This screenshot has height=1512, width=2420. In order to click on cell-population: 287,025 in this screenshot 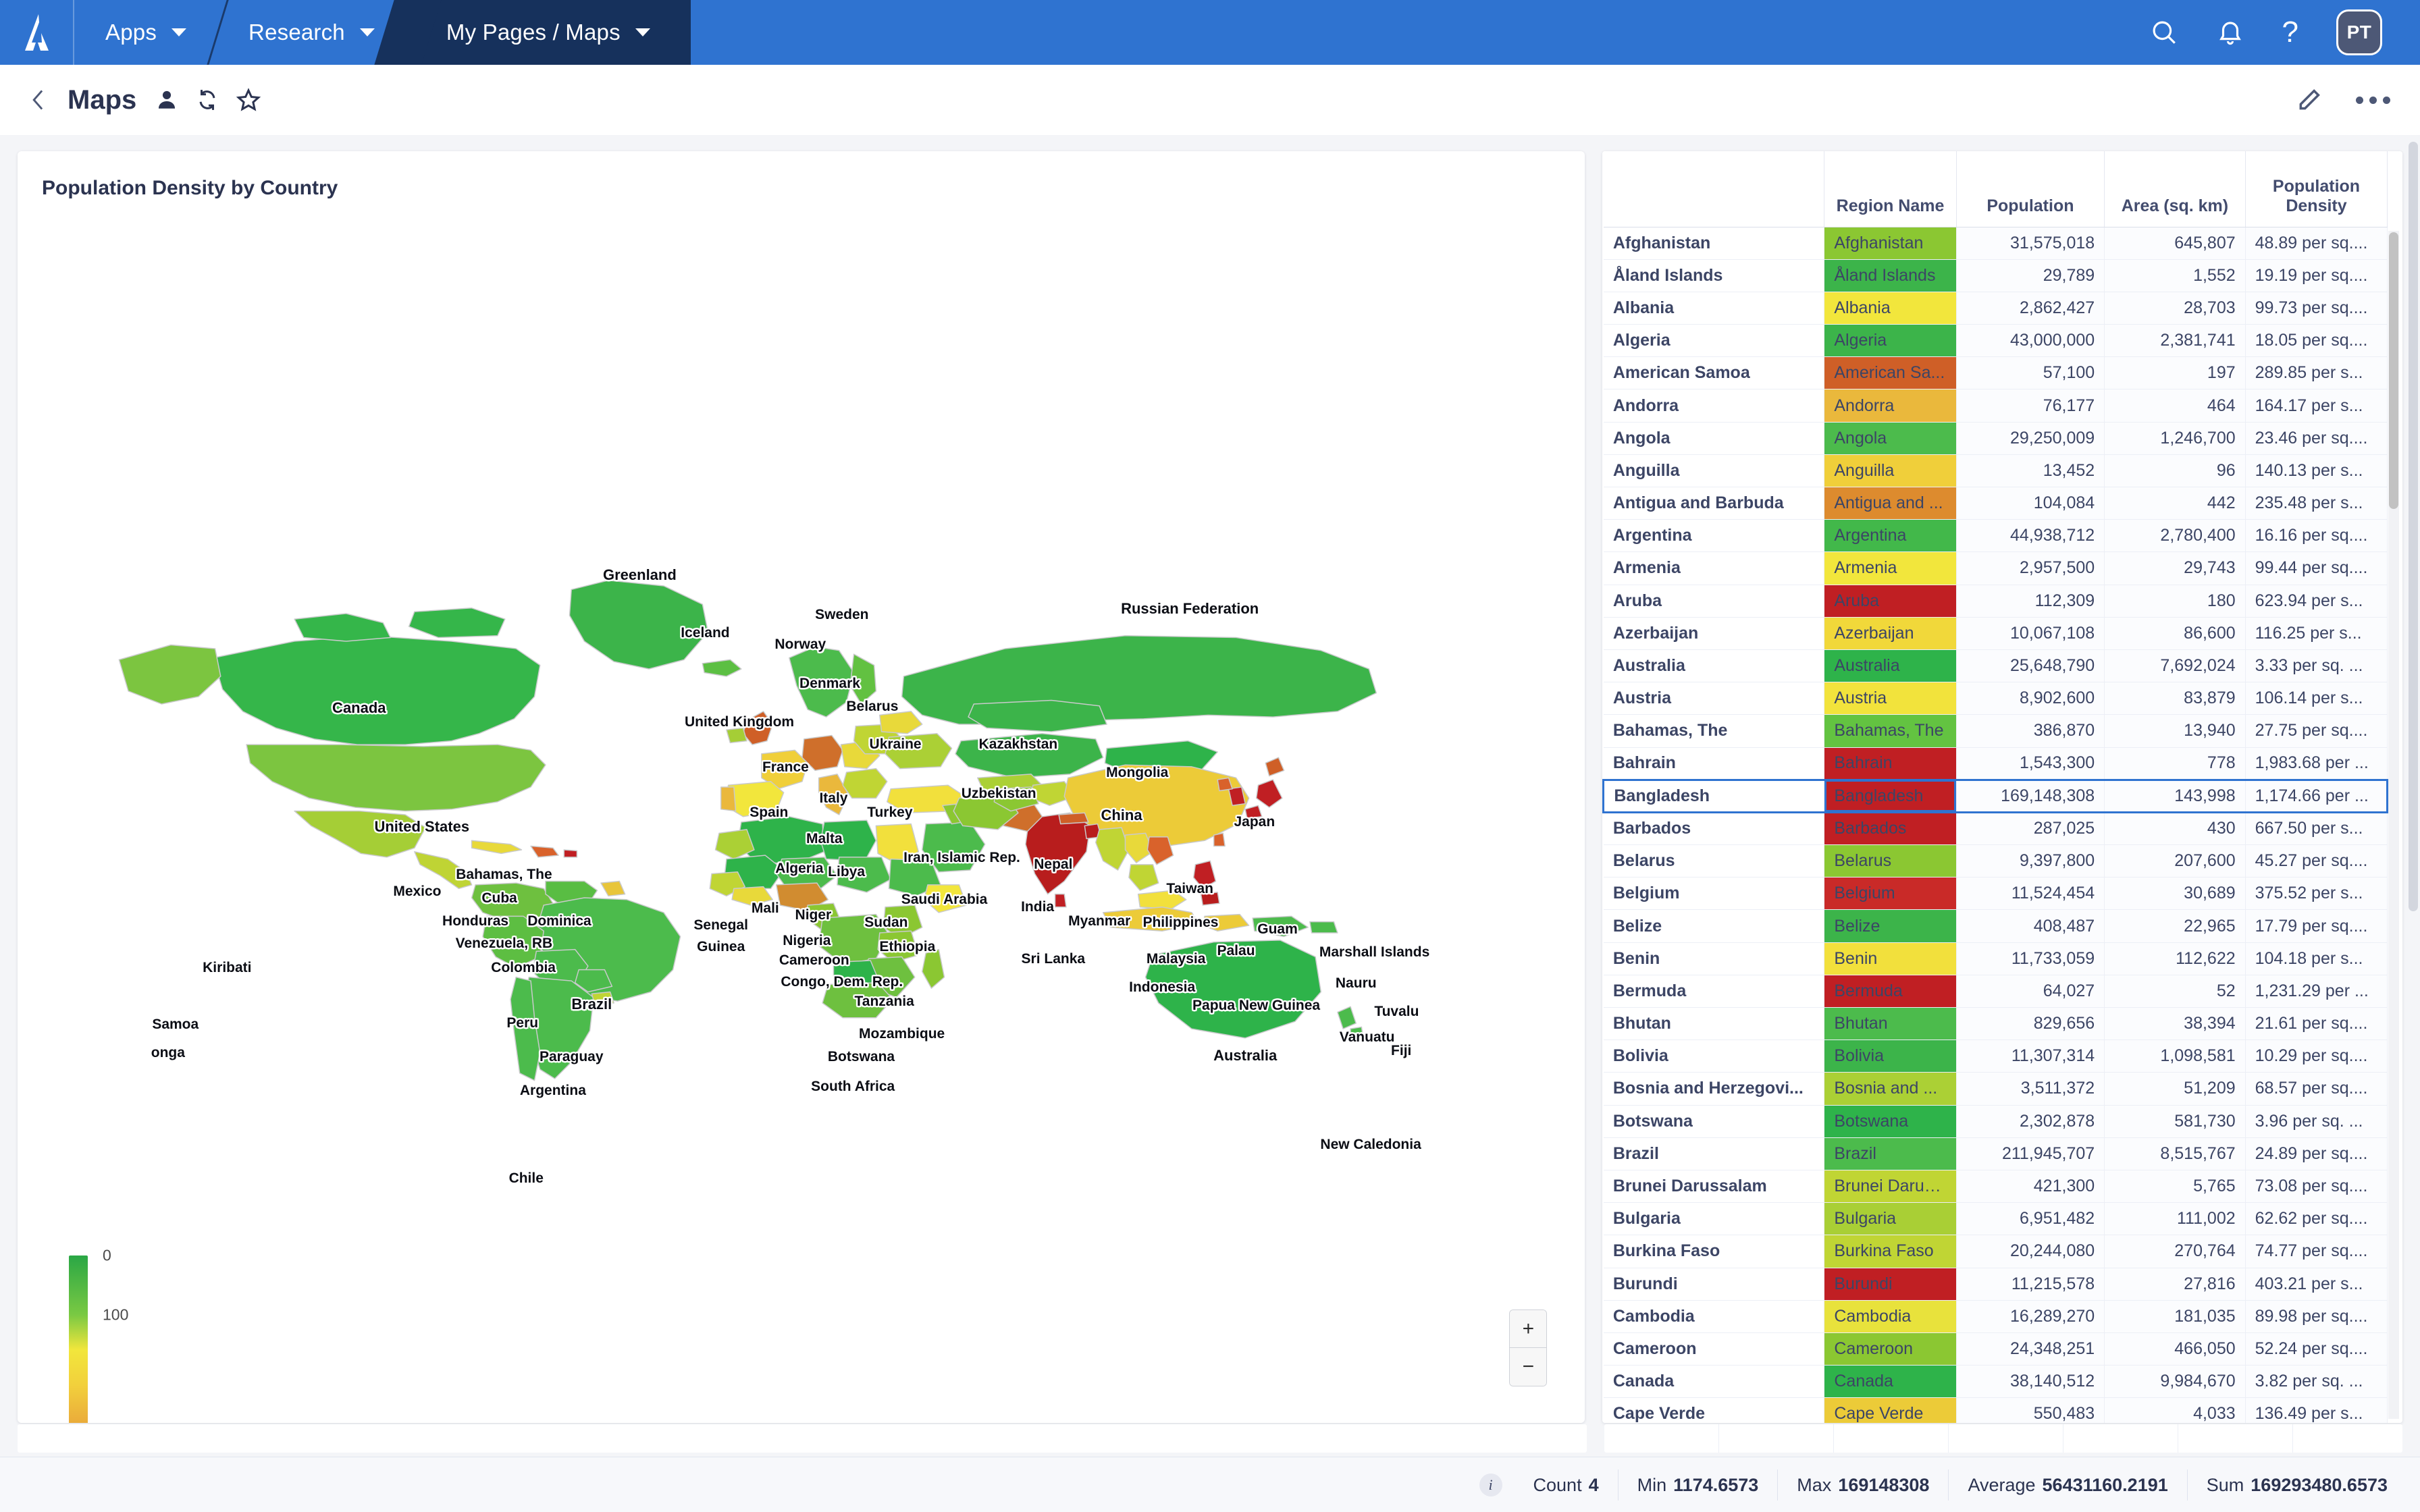, I will do `click(2030, 829)`.